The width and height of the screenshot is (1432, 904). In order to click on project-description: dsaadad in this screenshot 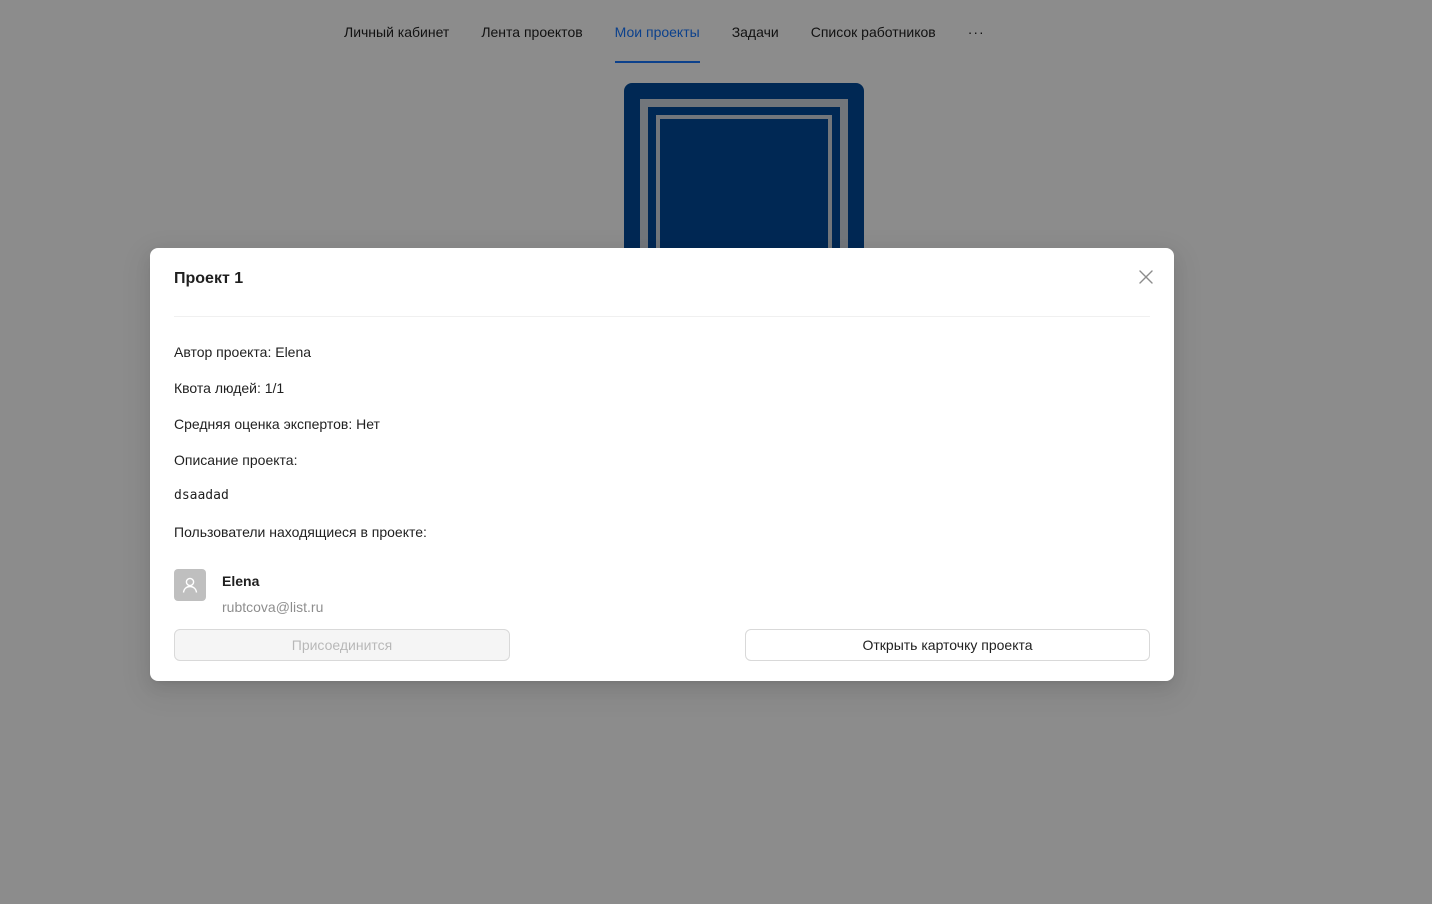, I will do `click(201, 495)`.